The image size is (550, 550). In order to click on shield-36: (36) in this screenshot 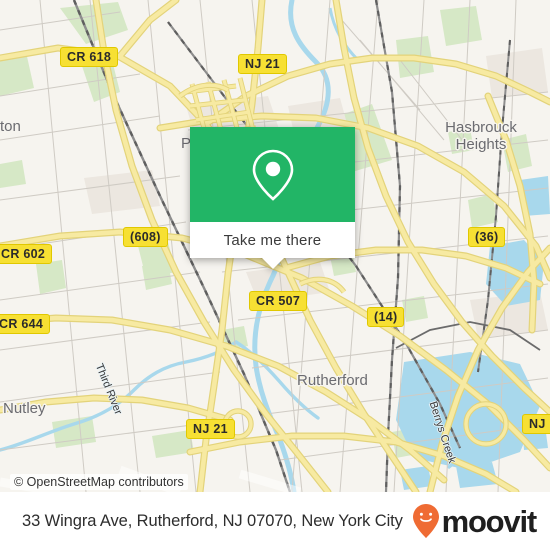, I will do `click(487, 237)`.